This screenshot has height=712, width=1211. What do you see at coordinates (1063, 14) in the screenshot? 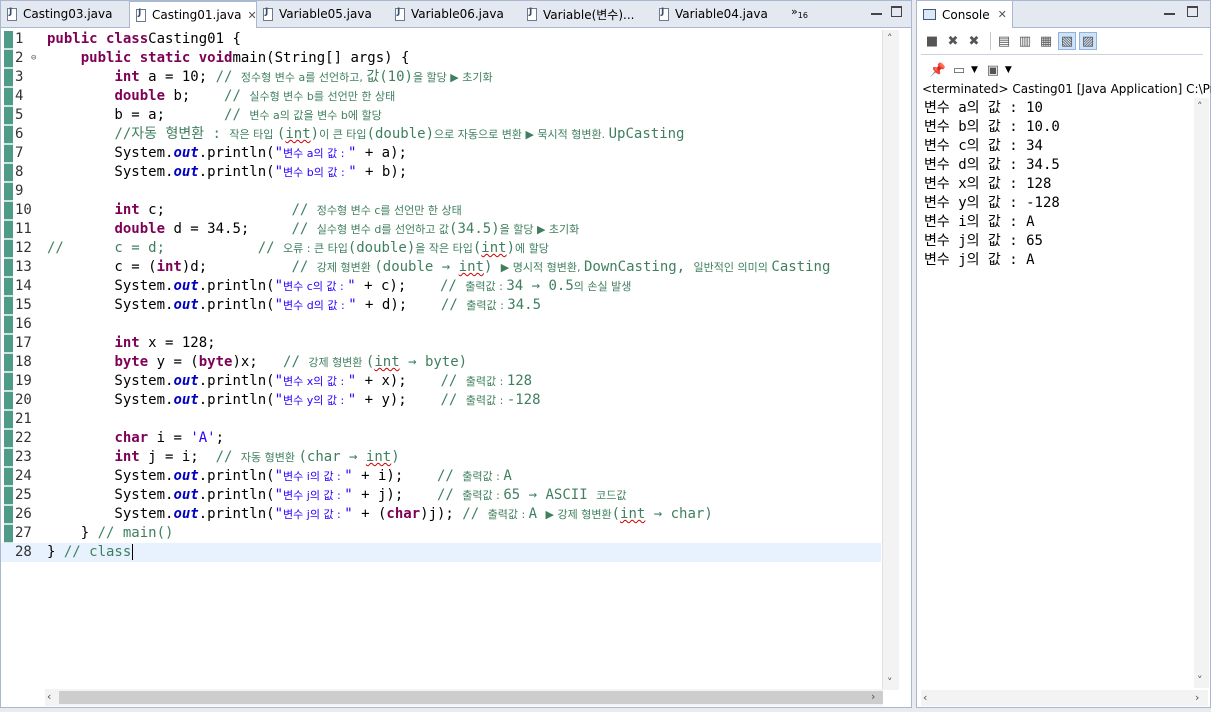
I see `console-title-bar: Console ✕` at bounding box center [1063, 14].